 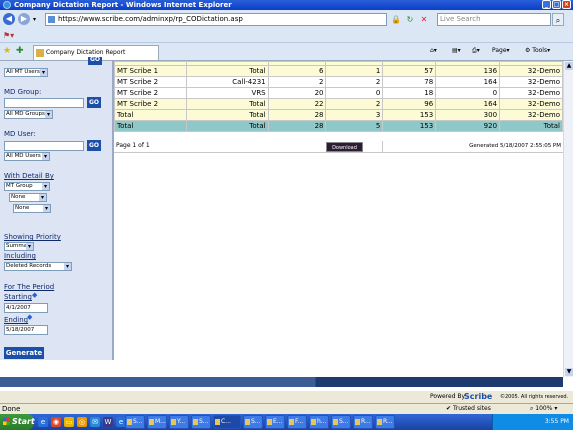 What do you see at coordinates (20, 134) in the screenshot?
I see `md-user-label: MD User:` at bounding box center [20, 134].